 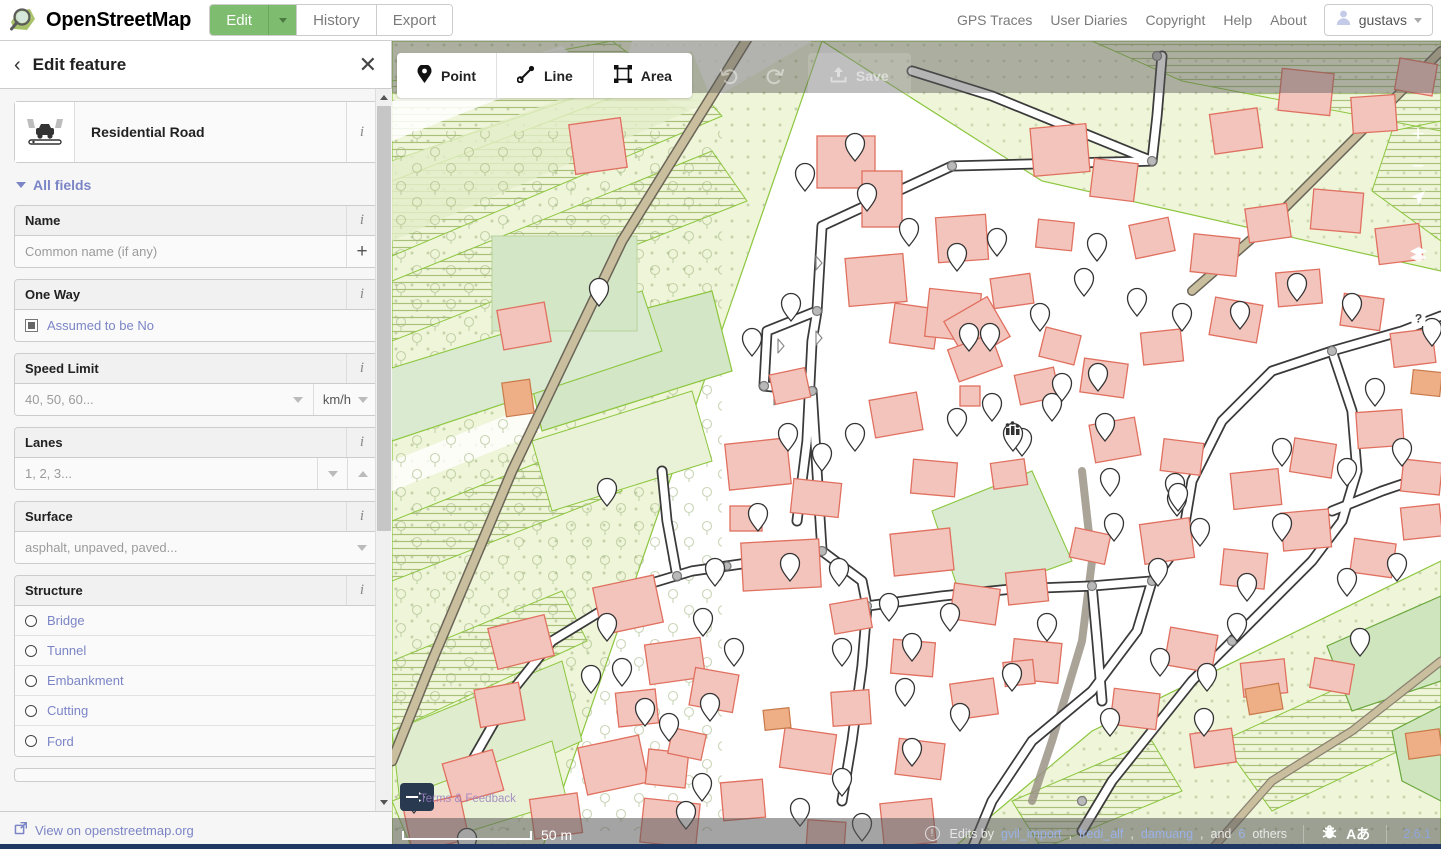 I want to click on editor-link-1: gvil_import, so click(x=1031, y=834).